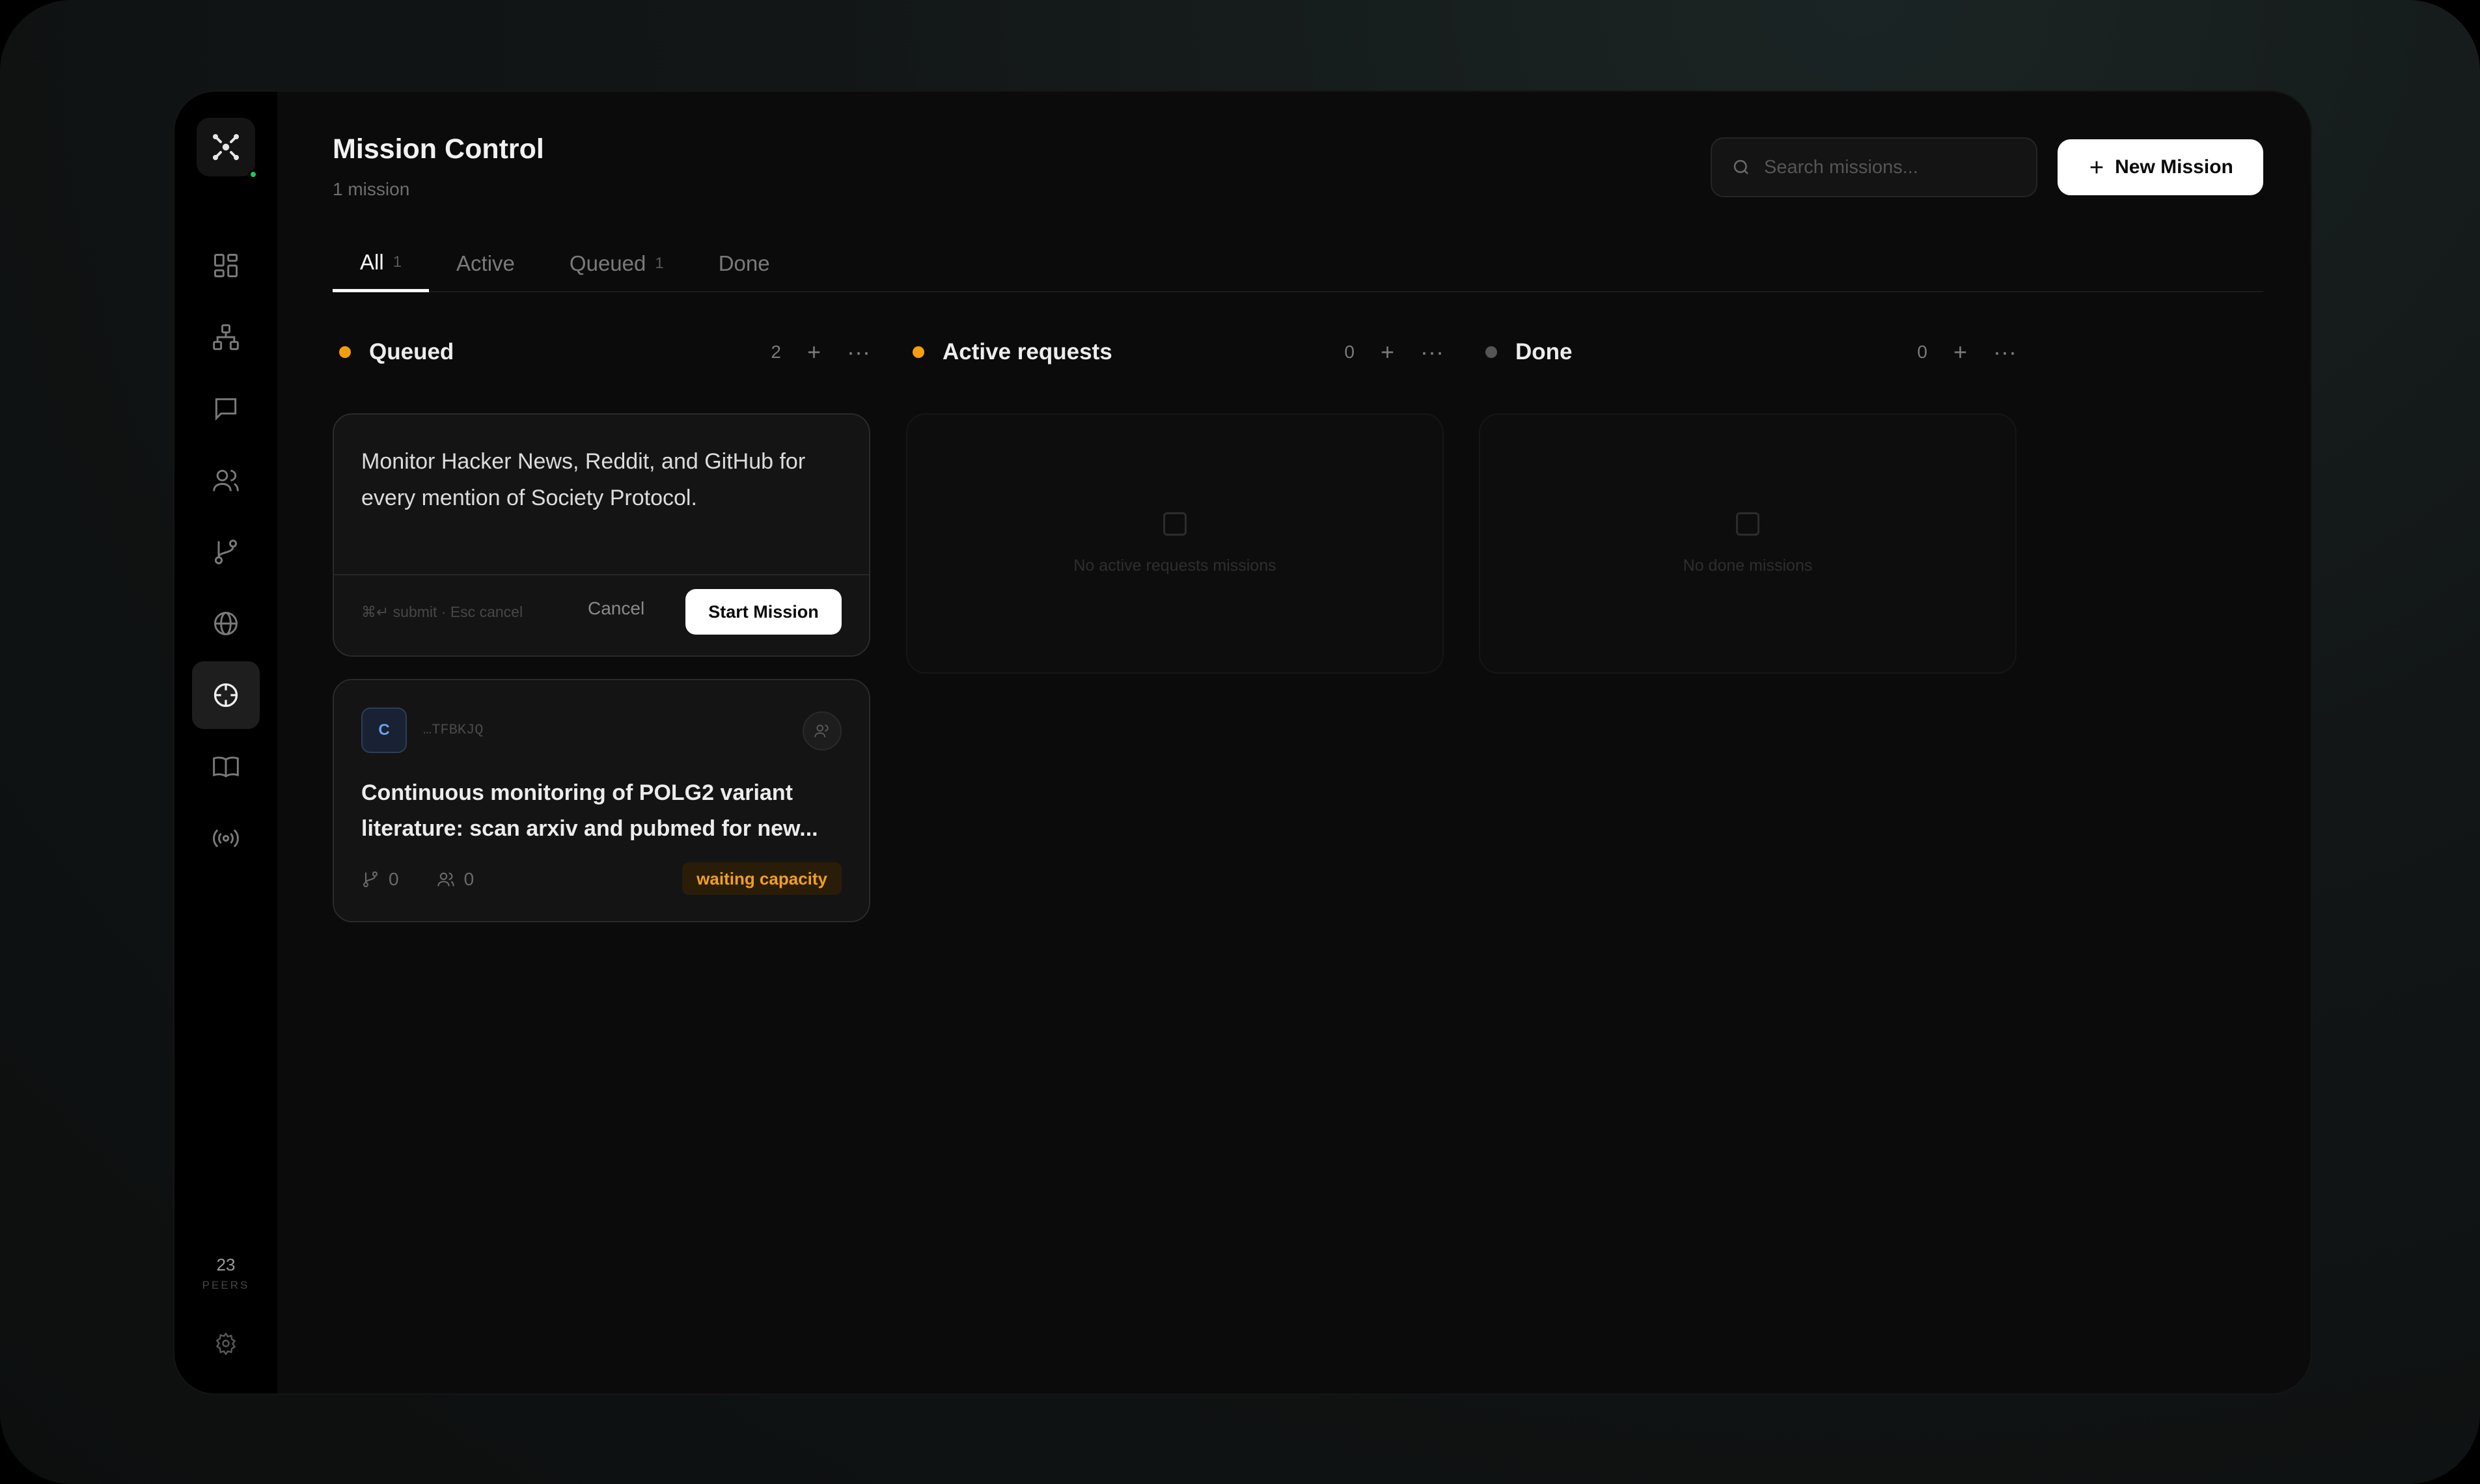 The width and height of the screenshot is (2480, 1484). Describe the element at coordinates (1027, 351) in the screenshot. I see `column-title: Active requests` at that location.